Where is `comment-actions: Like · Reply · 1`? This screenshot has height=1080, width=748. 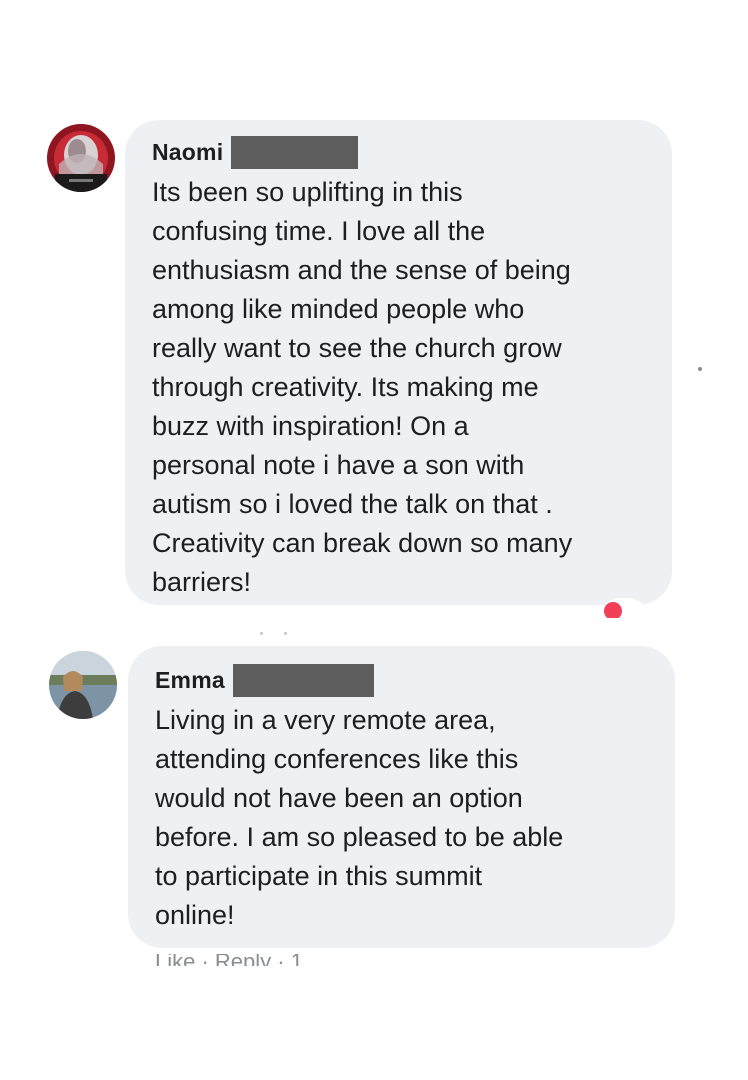
comment-actions: Like · Reply · 1 is located at coordinates (275, 960).